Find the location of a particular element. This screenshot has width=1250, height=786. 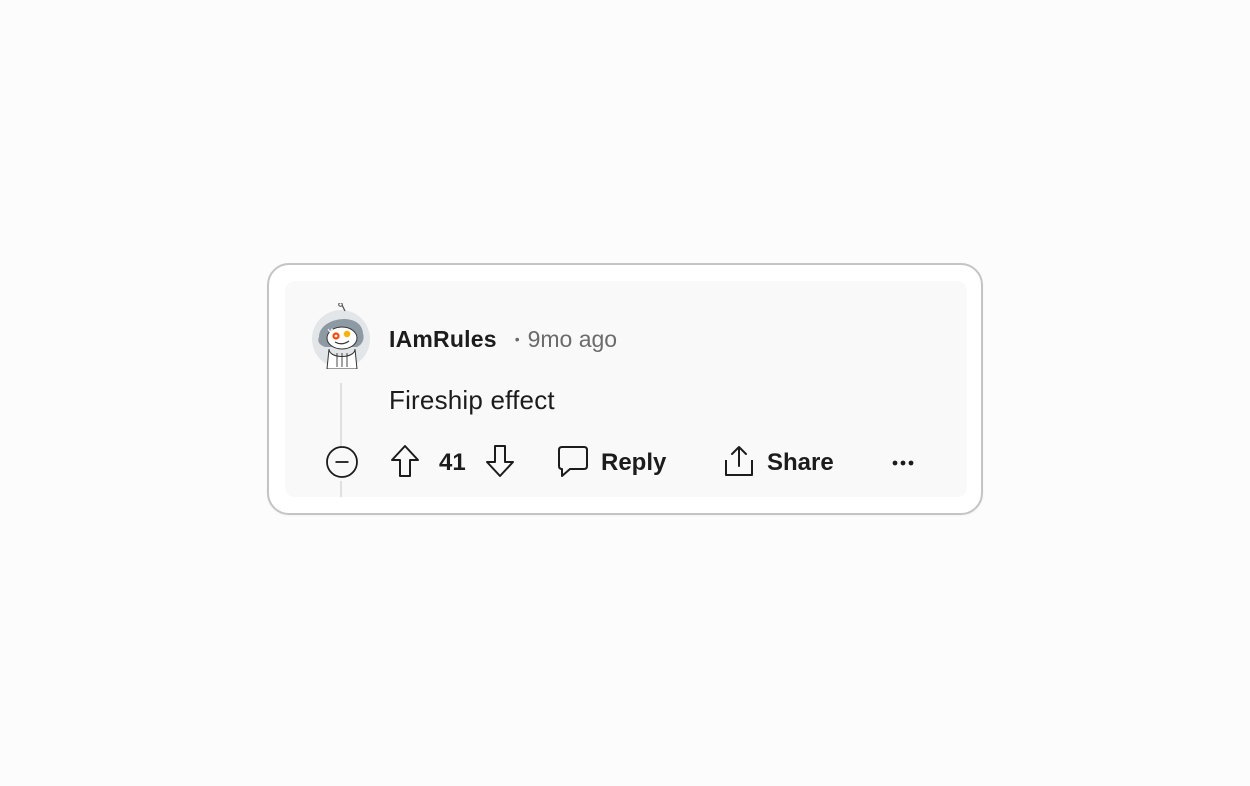

avatar is located at coordinates (341, 336).